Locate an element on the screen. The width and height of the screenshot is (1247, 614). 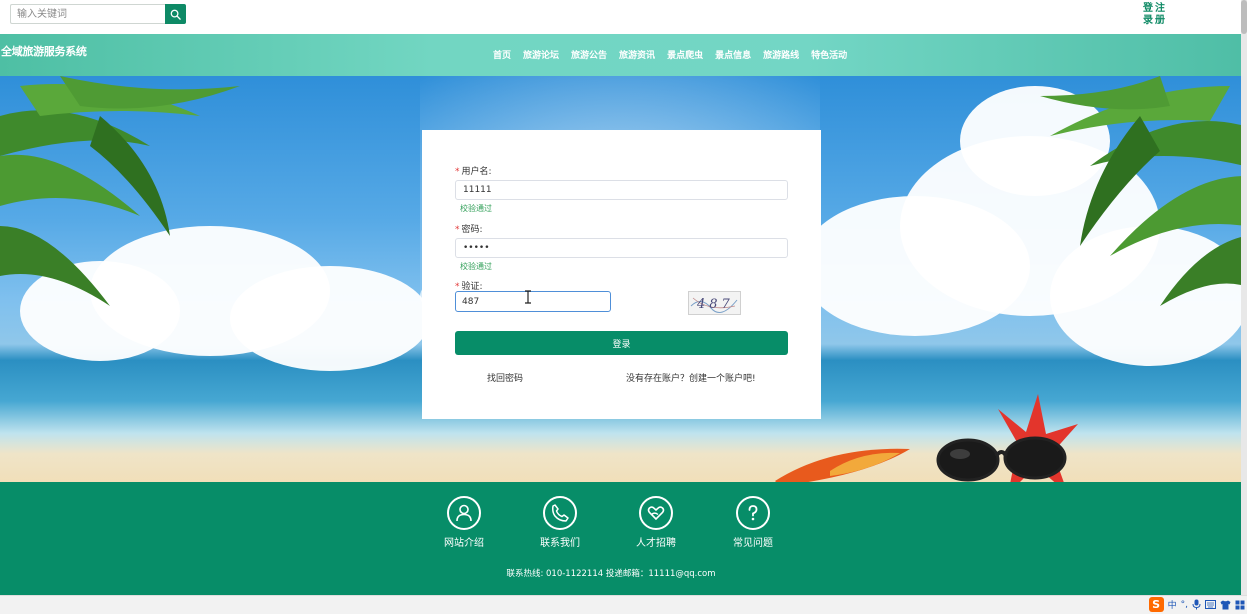
site-title: 全域旅游服务系统 is located at coordinates (44, 51).